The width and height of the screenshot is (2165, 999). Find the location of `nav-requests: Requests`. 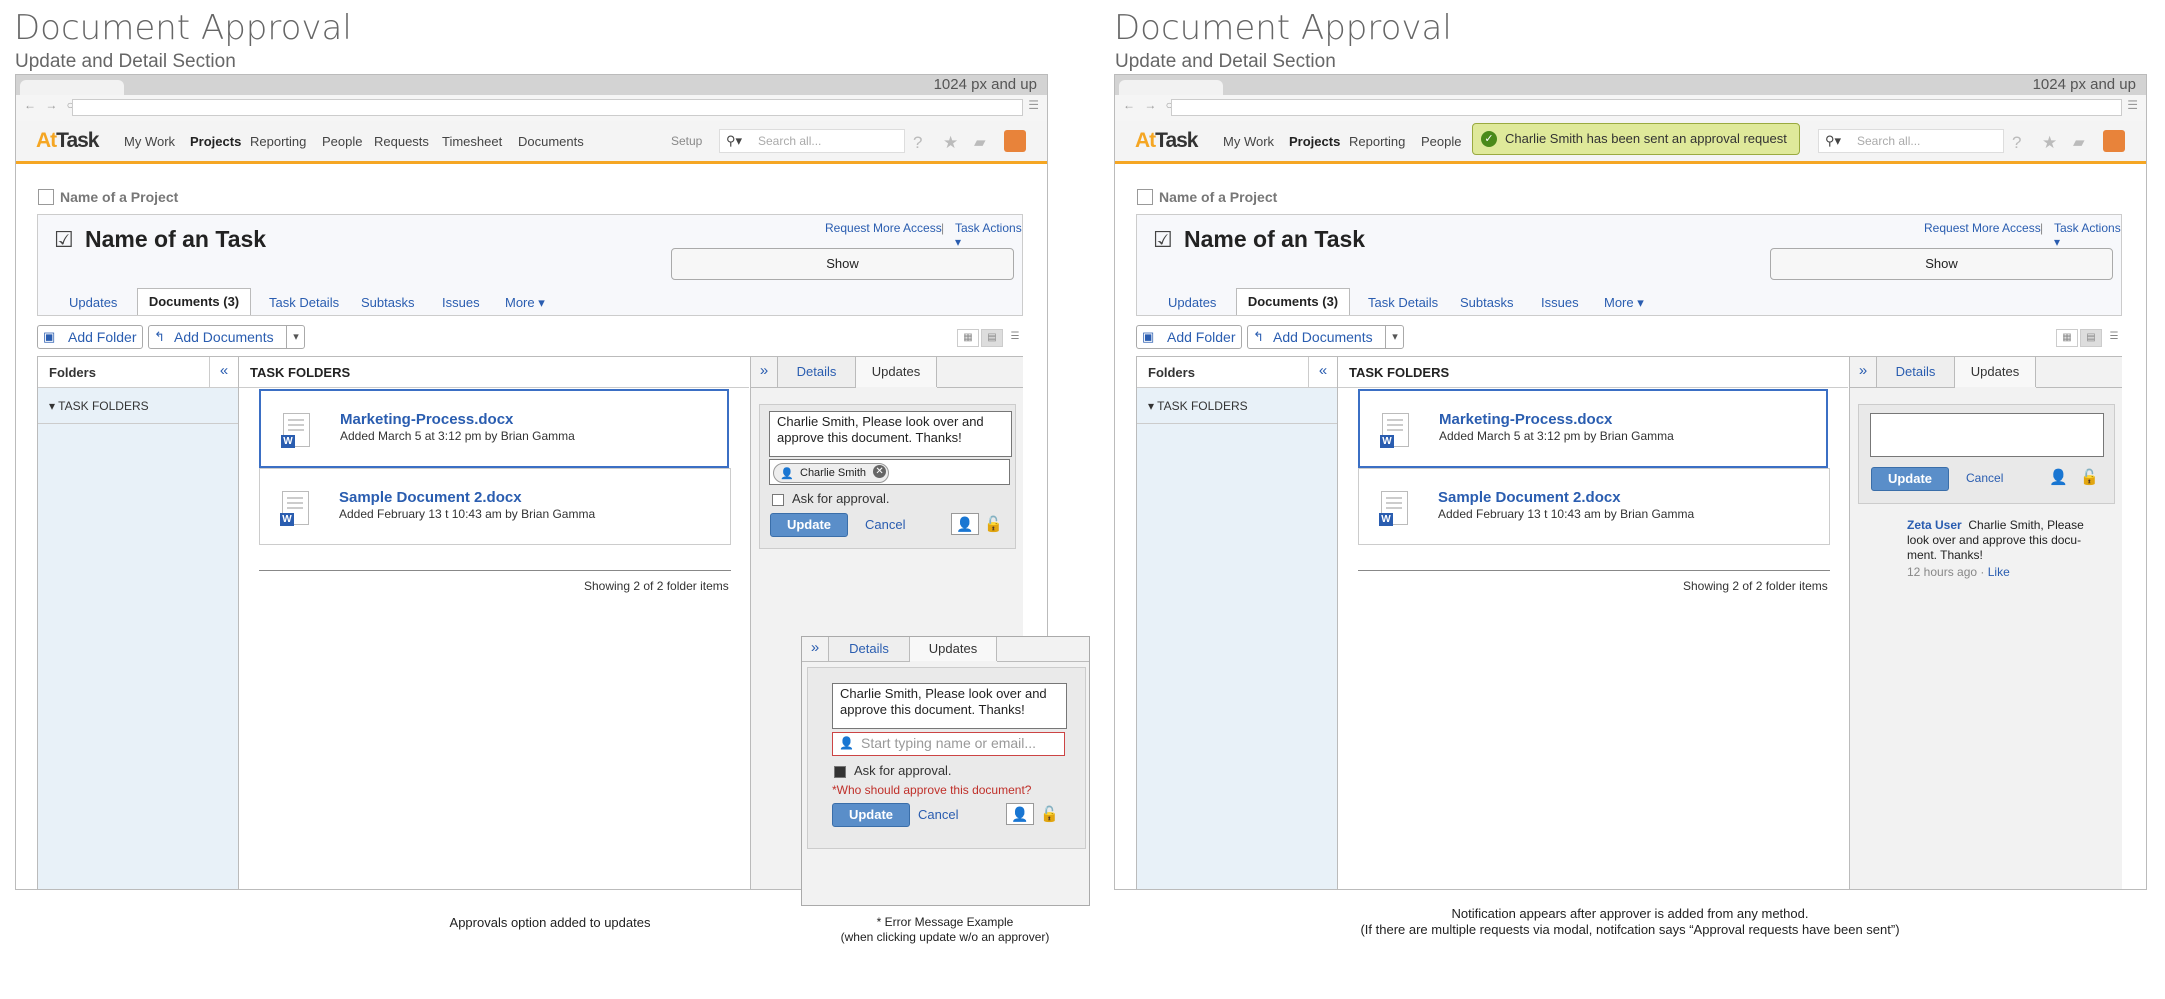

nav-requests: Requests is located at coordinates (401, 141).